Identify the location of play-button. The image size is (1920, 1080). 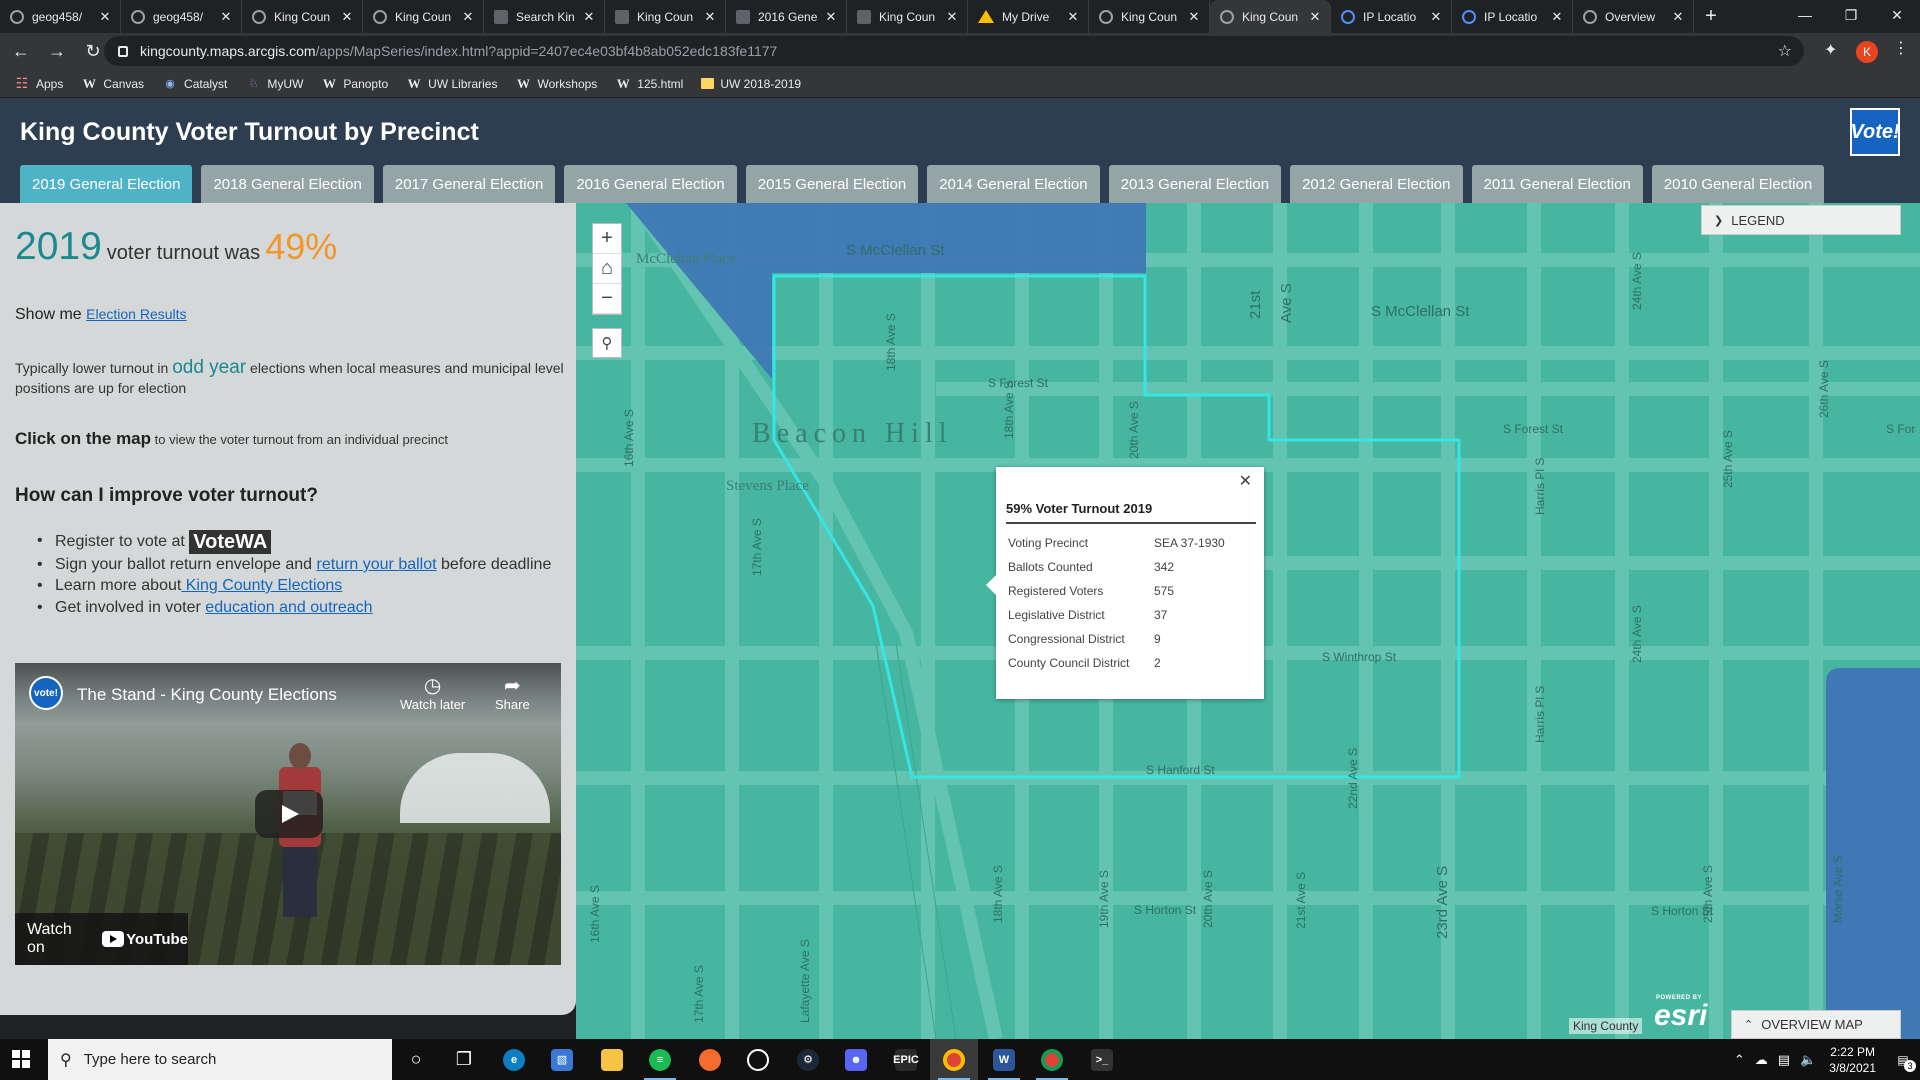
(289, 814).